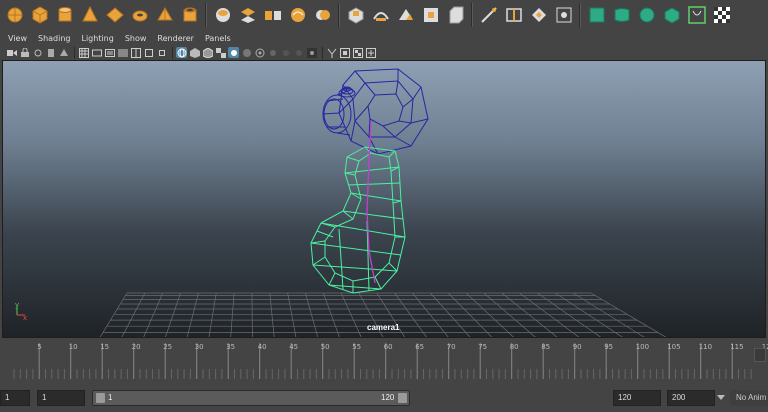 The width and height of the screenshot is (768, 412). Describe the element at coordinates (370, 52) in the screenshot. I see `hud-icon` at that location.